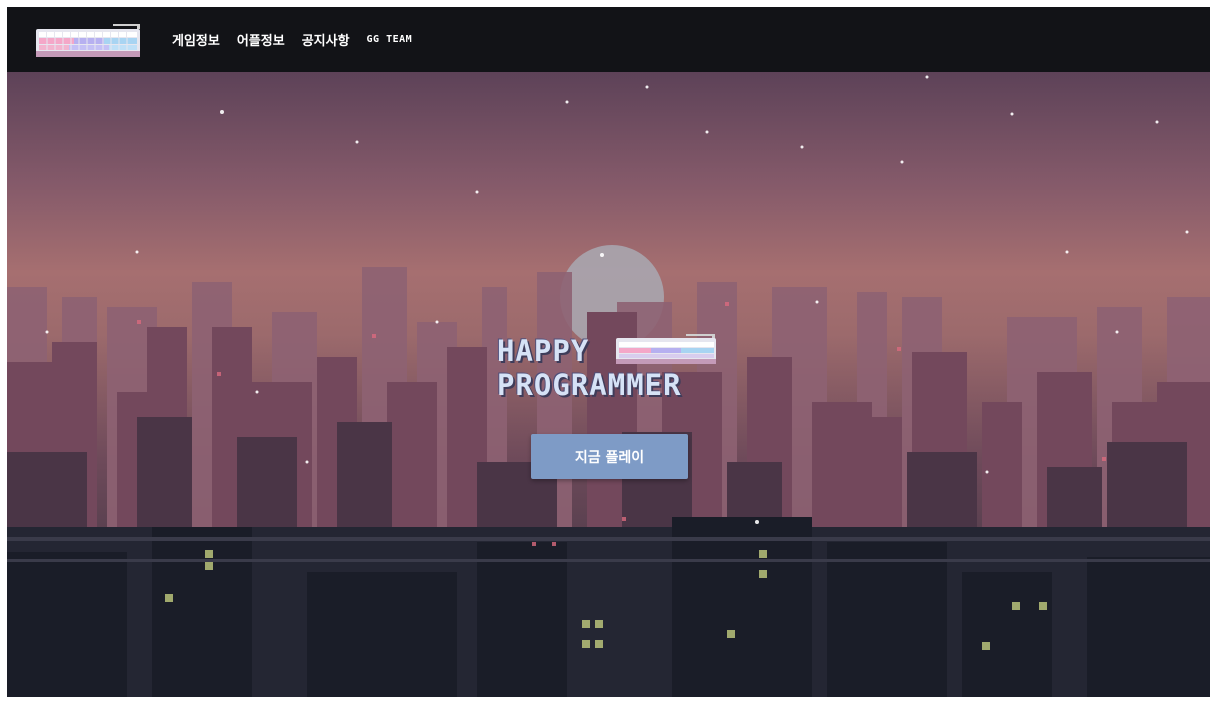  What do you see at coordinates (196, 39) in the screenshot?
I see `nav-item-game-info: 게임정보` at bounding box center [196, 39].